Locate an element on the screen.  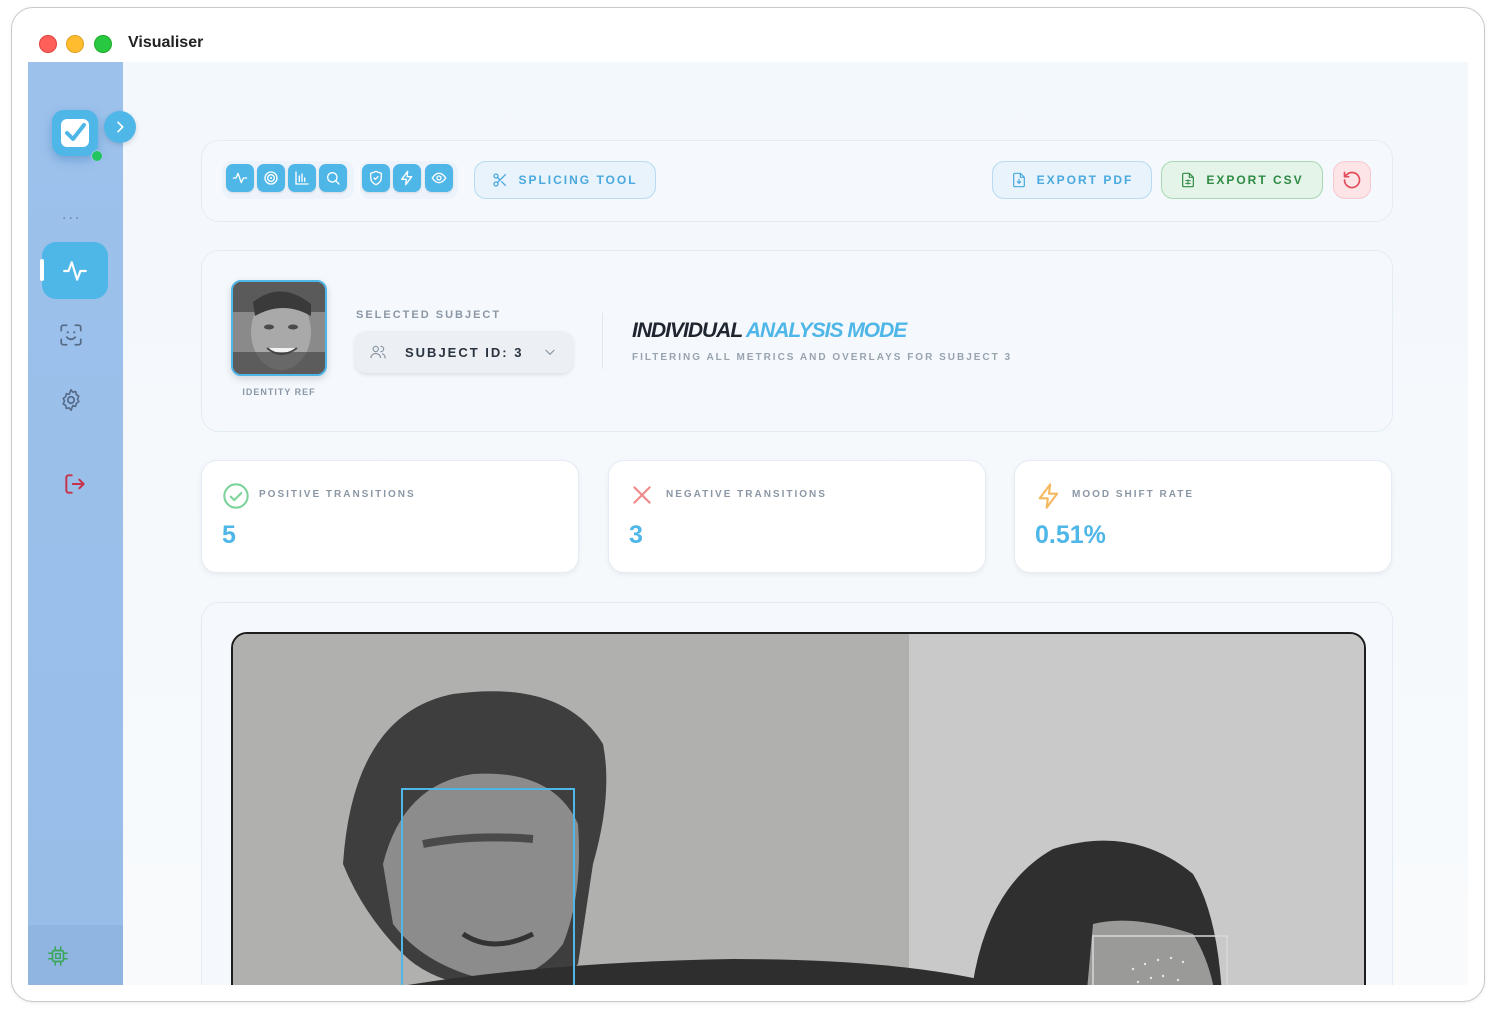
zoom-window-button is located at coordinates (103, 44).